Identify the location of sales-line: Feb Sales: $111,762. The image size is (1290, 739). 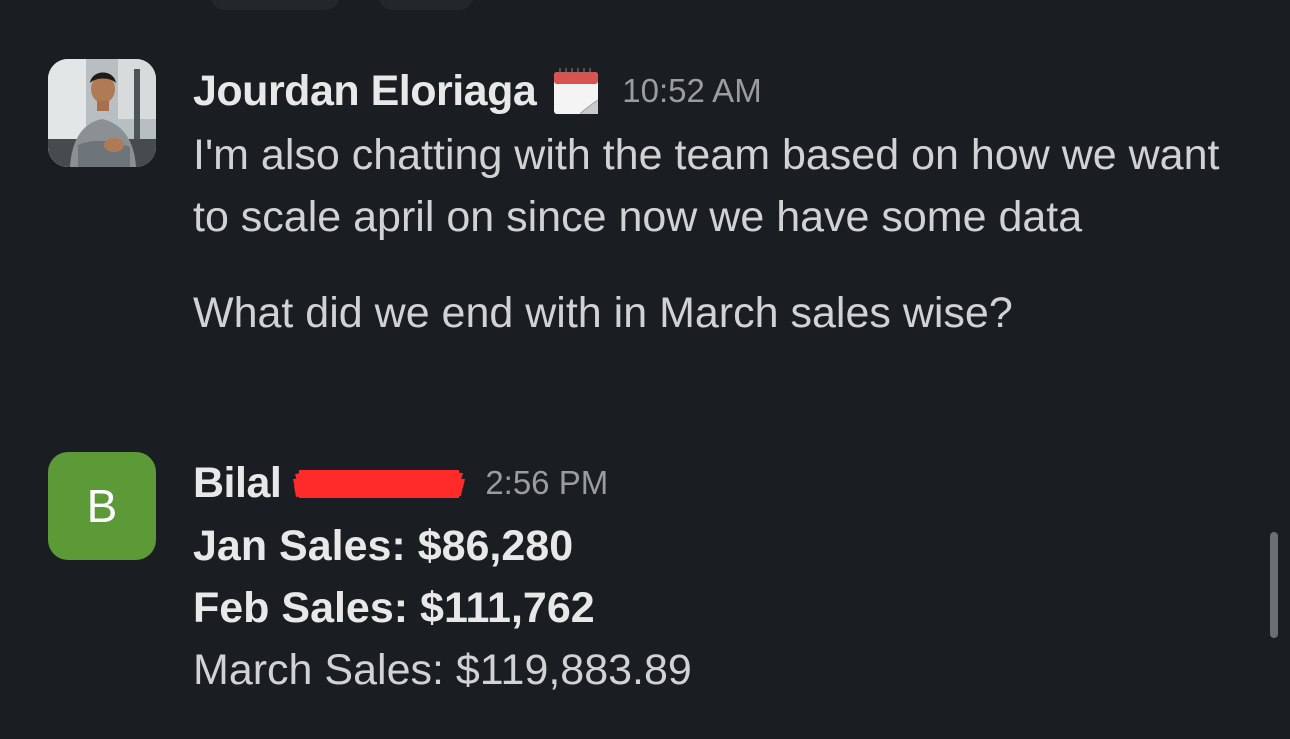
(713, 608).